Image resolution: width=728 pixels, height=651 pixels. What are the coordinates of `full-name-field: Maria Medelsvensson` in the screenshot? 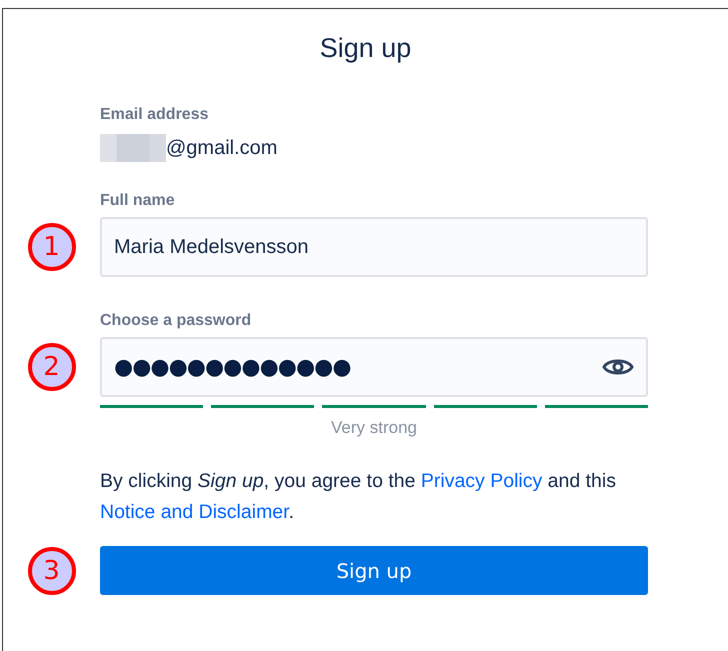 It's located at (374, 247).